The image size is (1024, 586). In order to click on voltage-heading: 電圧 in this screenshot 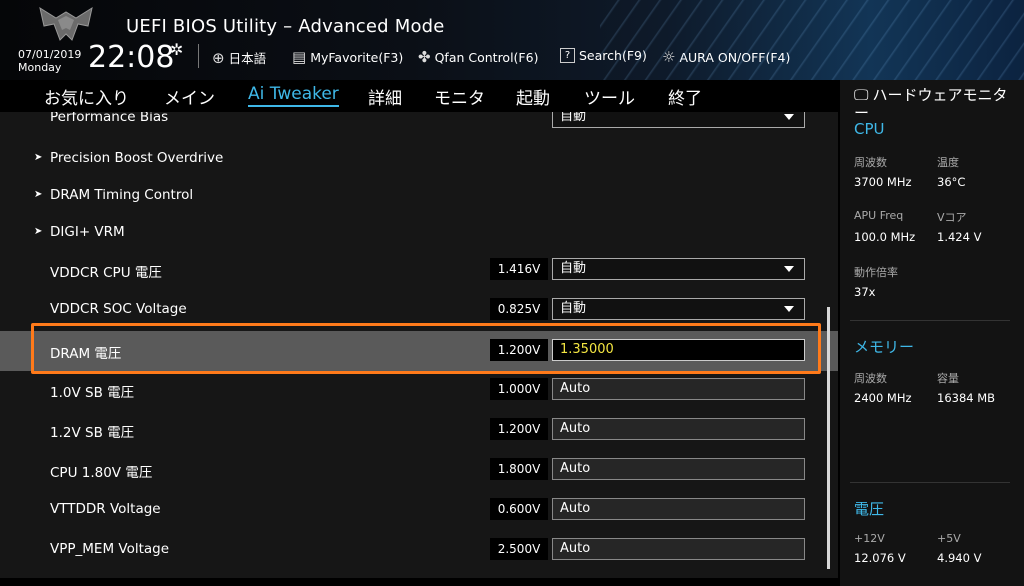, I will do `click(869, 509)`.